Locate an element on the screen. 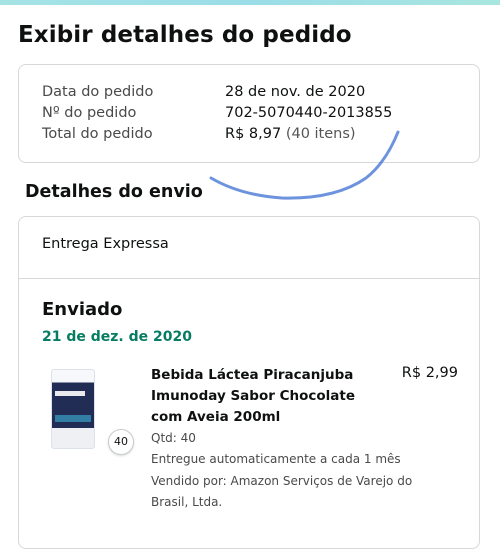 This screenshot has width=500, height=553. subscription-info: Entregue automaticamente a cada 1 mês is located at coordinates (276, 459).